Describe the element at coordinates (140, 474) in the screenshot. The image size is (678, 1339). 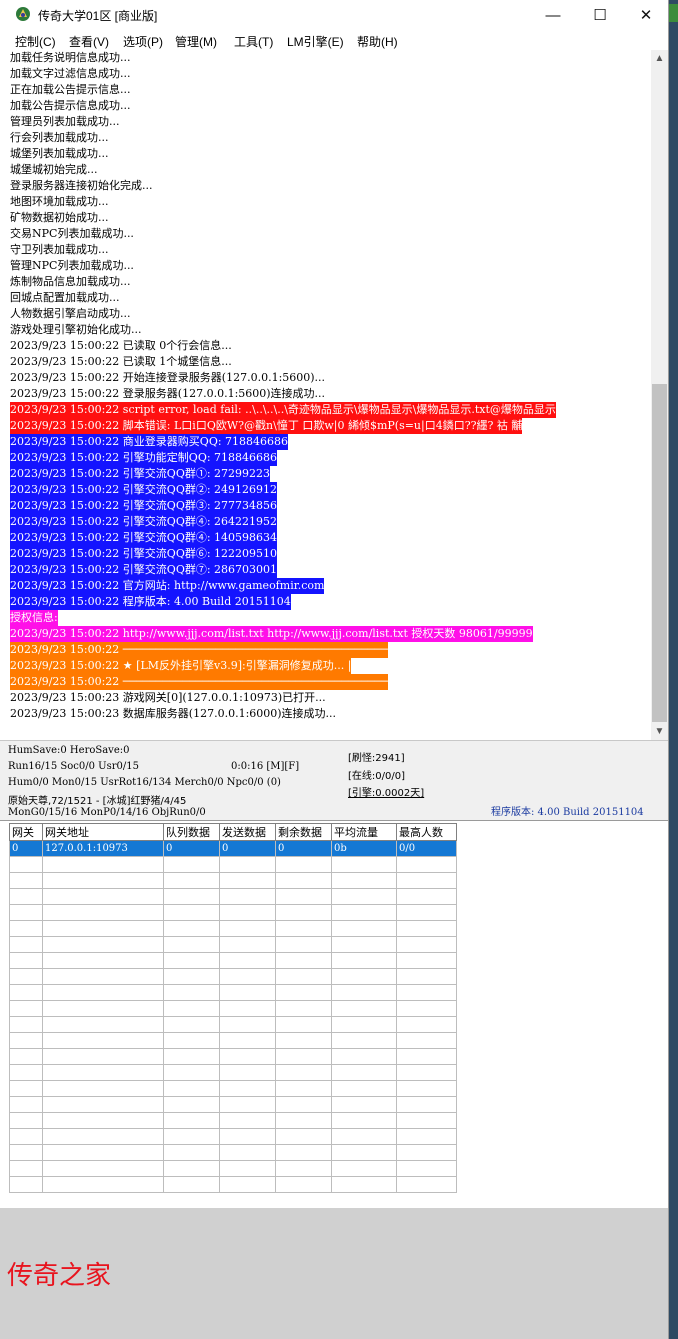
I see `log-line: 2023/9/23 15:00:22 引擎交流QQ群①: 27299223` at that location.